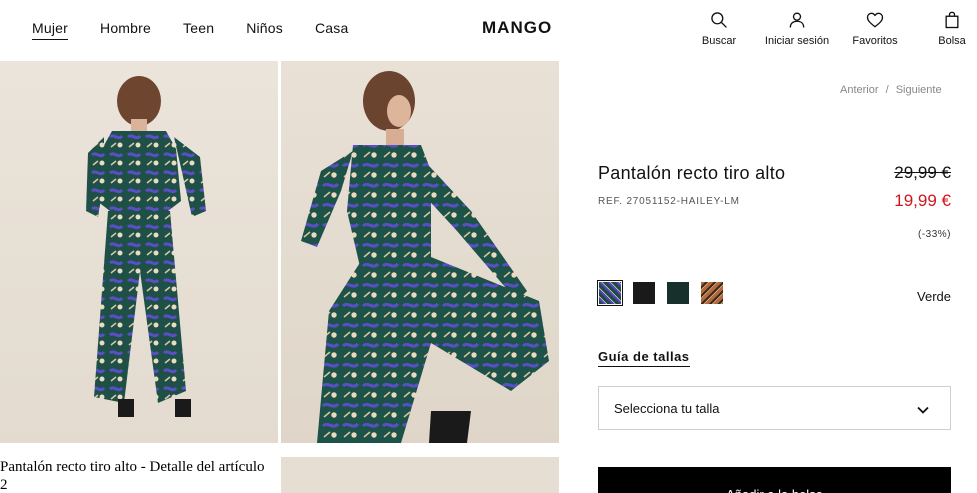 Image resolution: width=977 pixels, height=493 pixels. Describe the element at coordinates (875, 41) in the screenshot. I see `favorites-label: Favoritos` at that location.